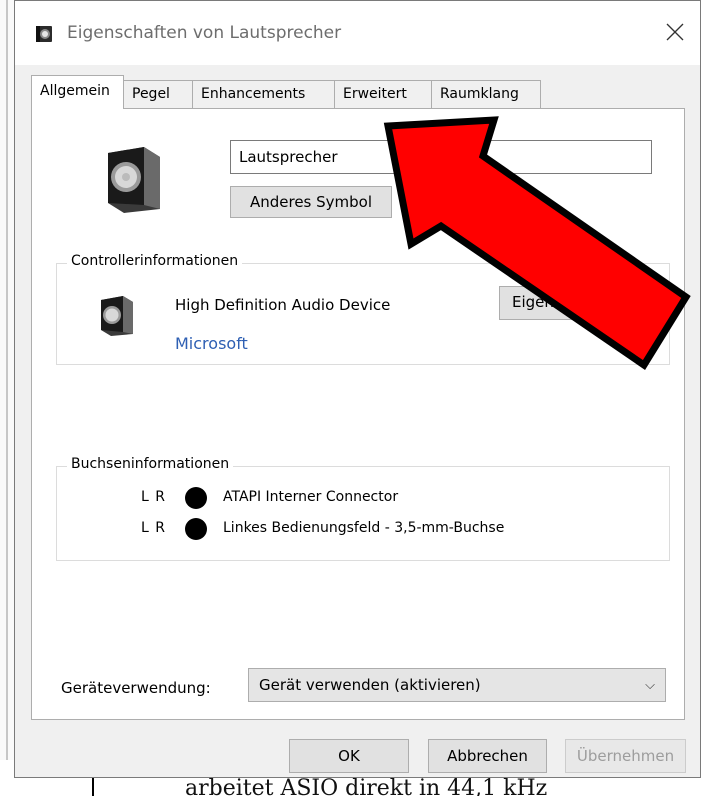  Describe the element at coordinates (675, 32) in the screenshot. I see `close-icon` at that location.